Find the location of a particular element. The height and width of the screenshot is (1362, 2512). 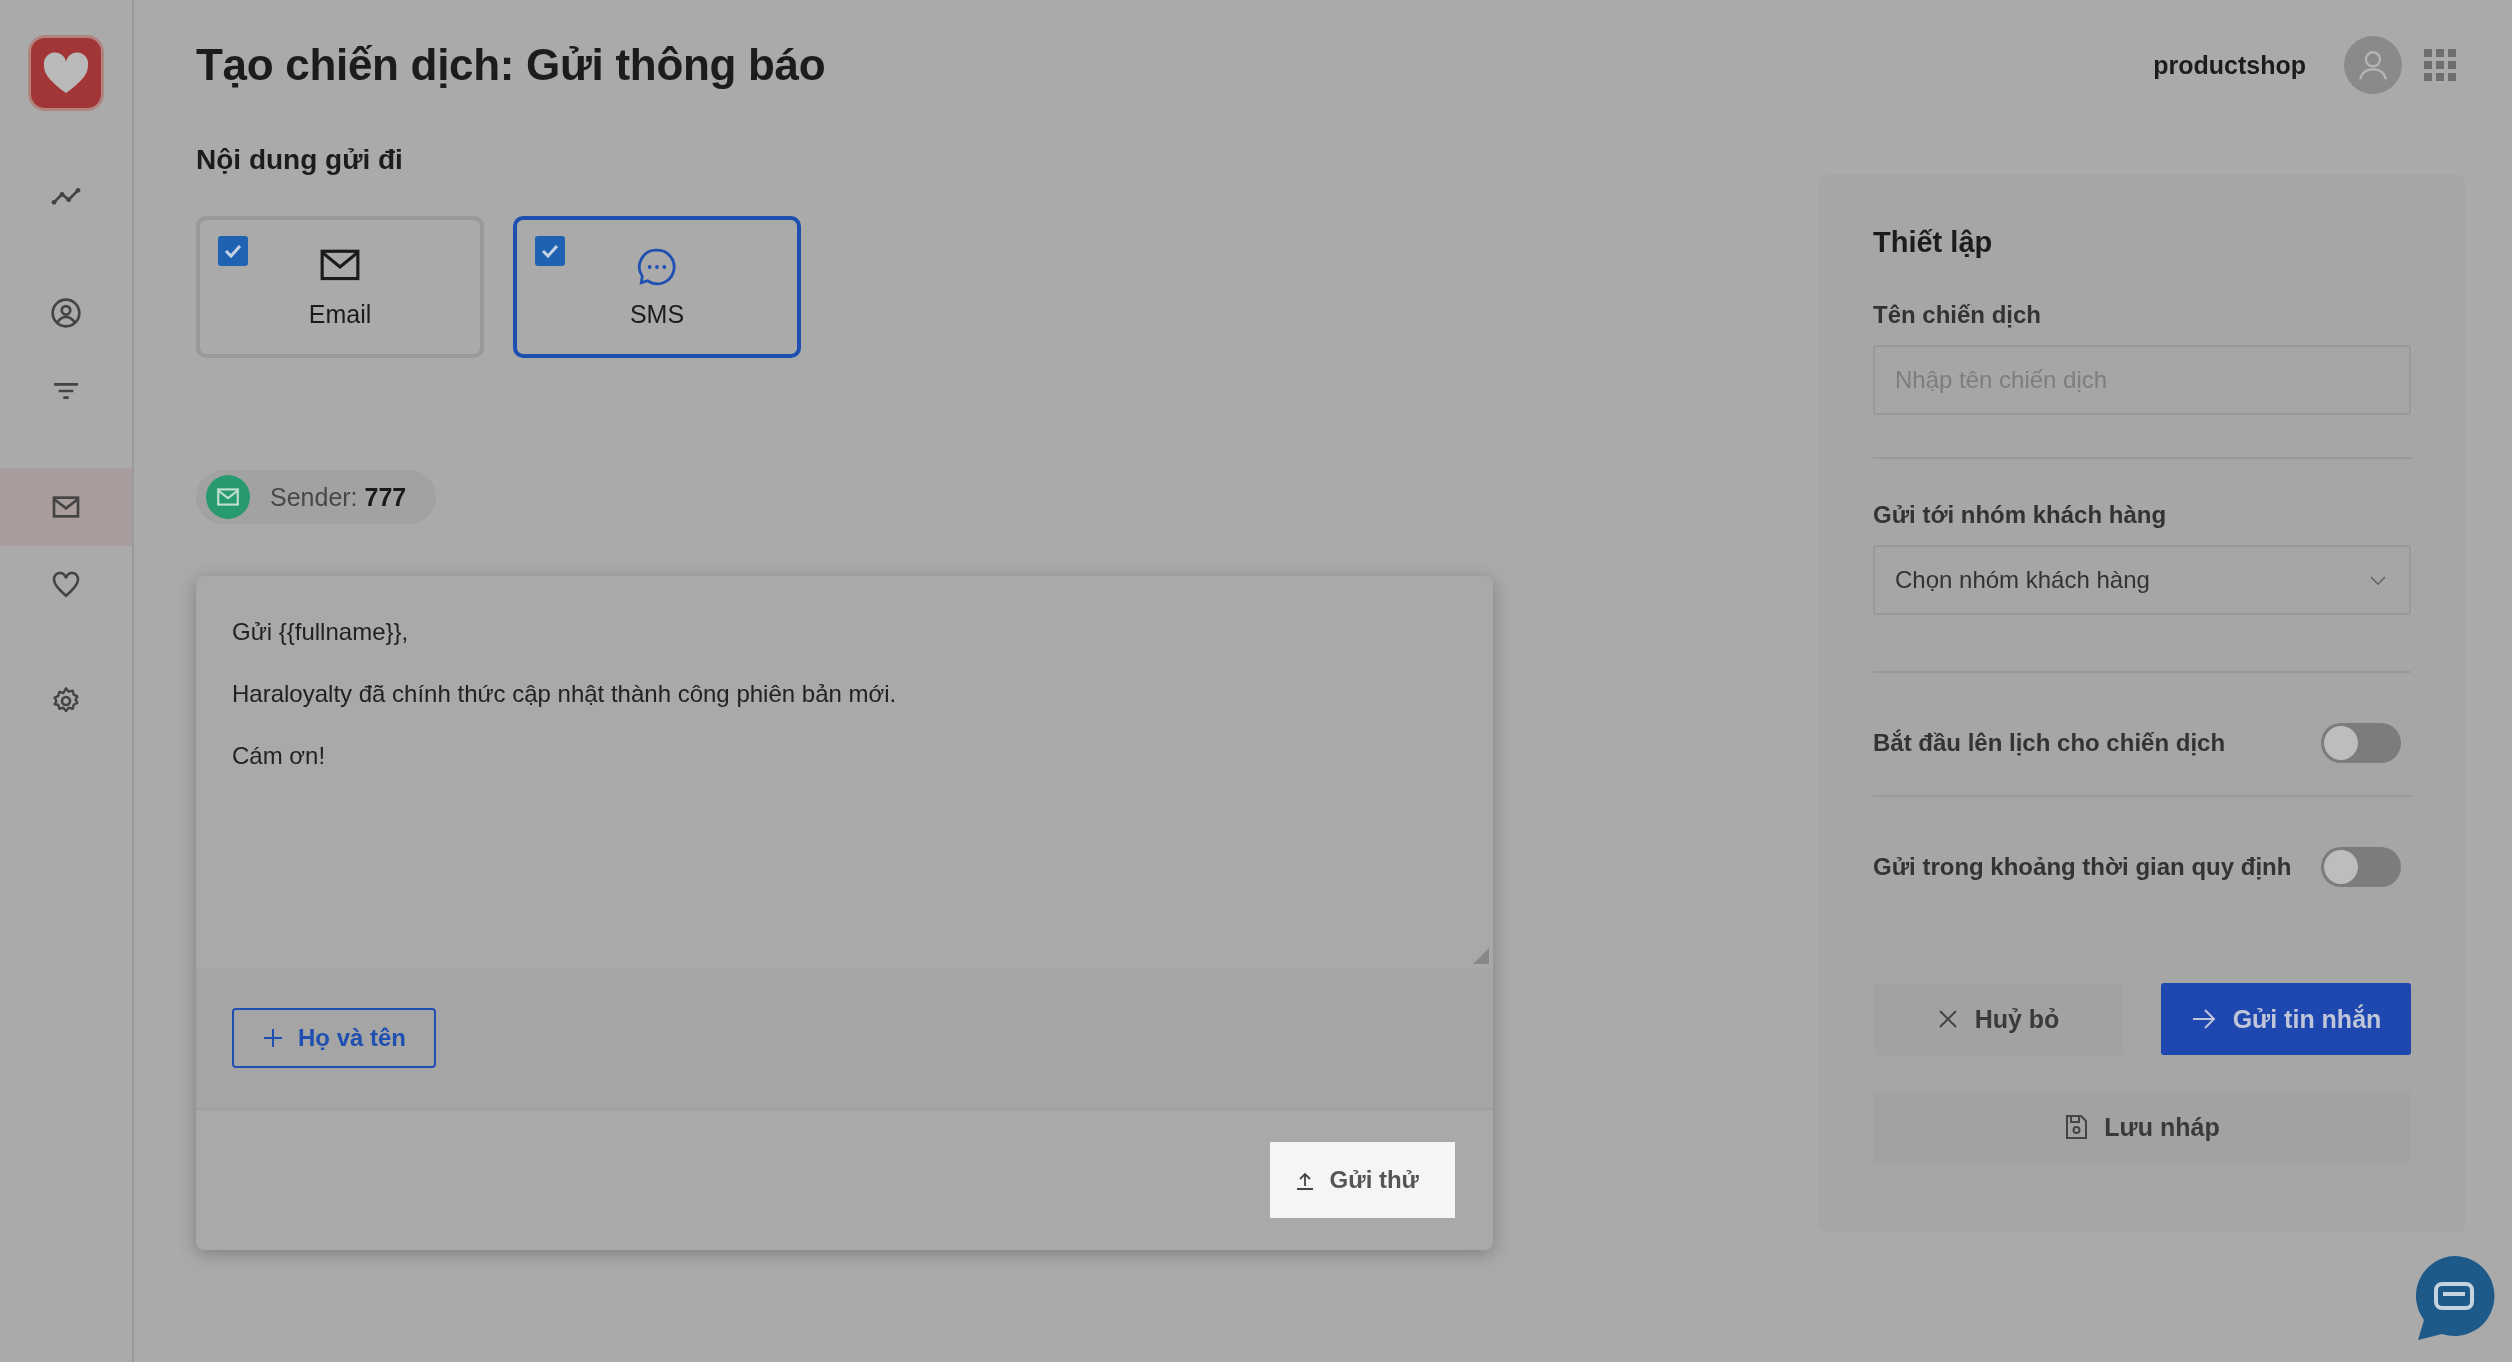

cancel-button: Huỷ bỏ is located at coordinates (1998, 1019).